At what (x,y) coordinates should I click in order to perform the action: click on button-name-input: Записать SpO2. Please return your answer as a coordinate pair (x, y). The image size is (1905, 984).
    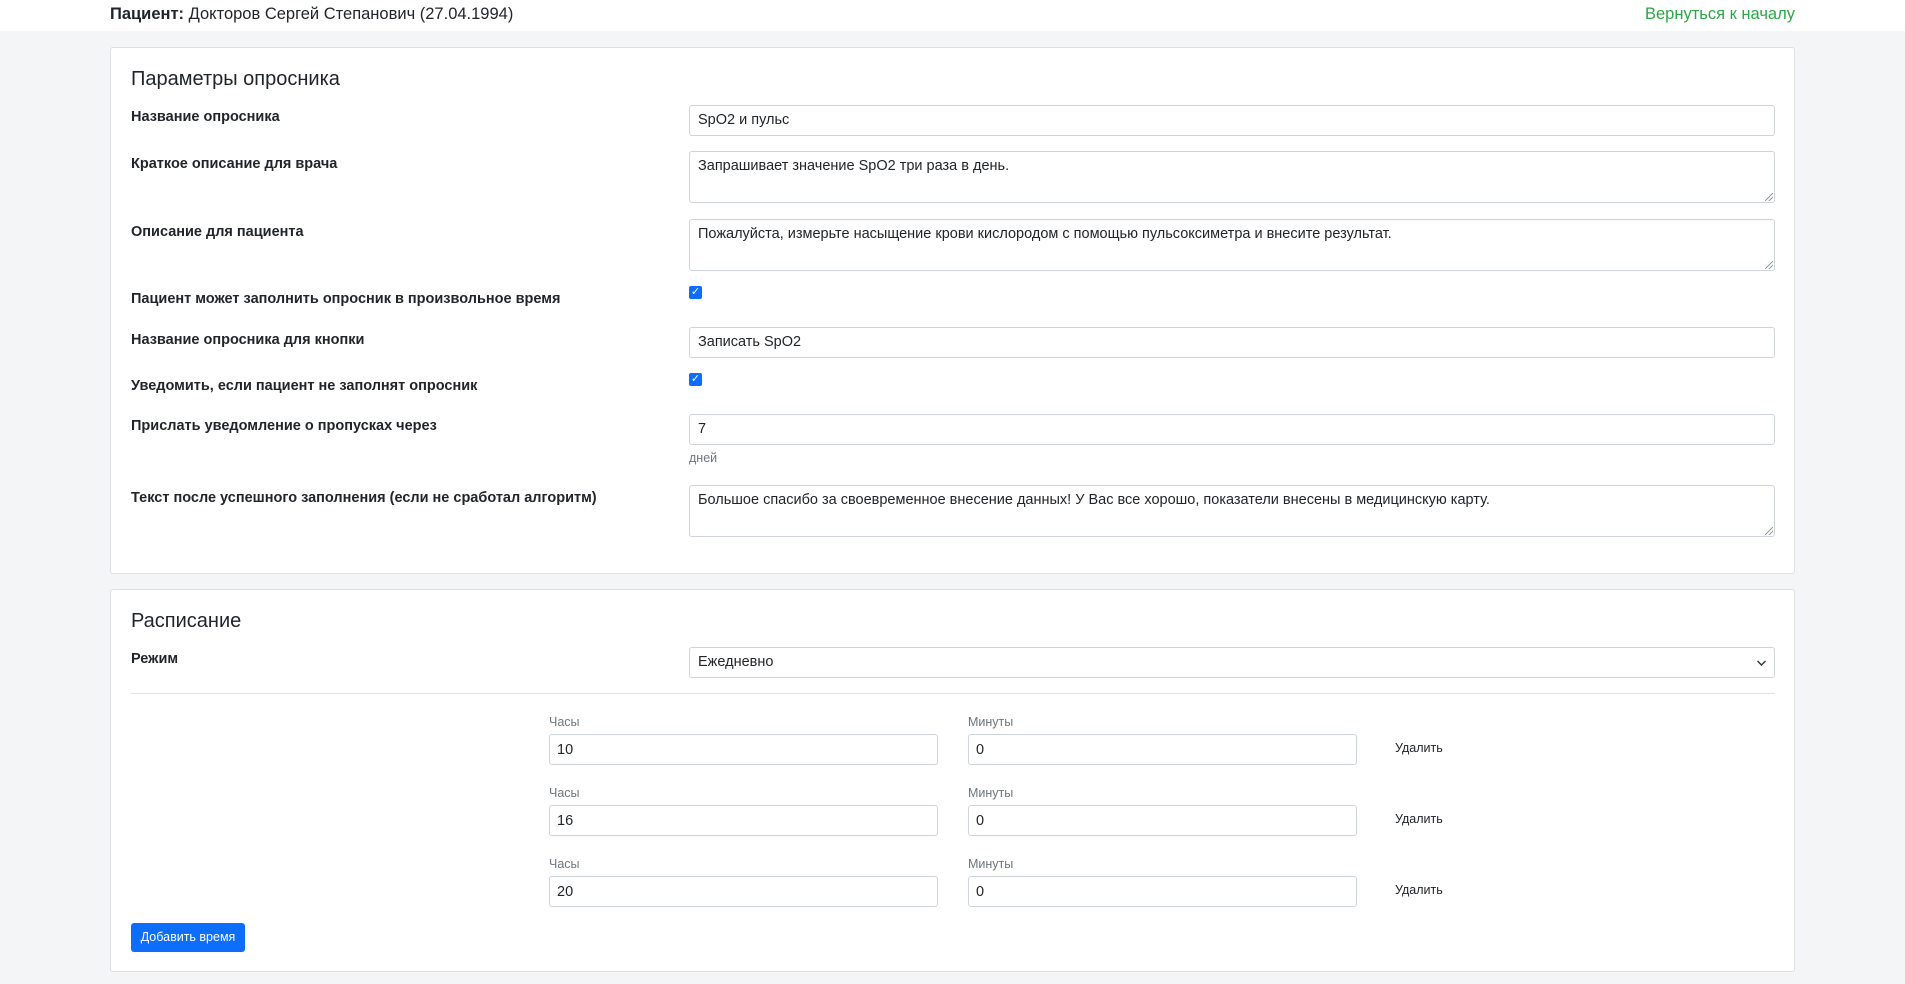
    Looking at the image, I should click on (1232, 342).